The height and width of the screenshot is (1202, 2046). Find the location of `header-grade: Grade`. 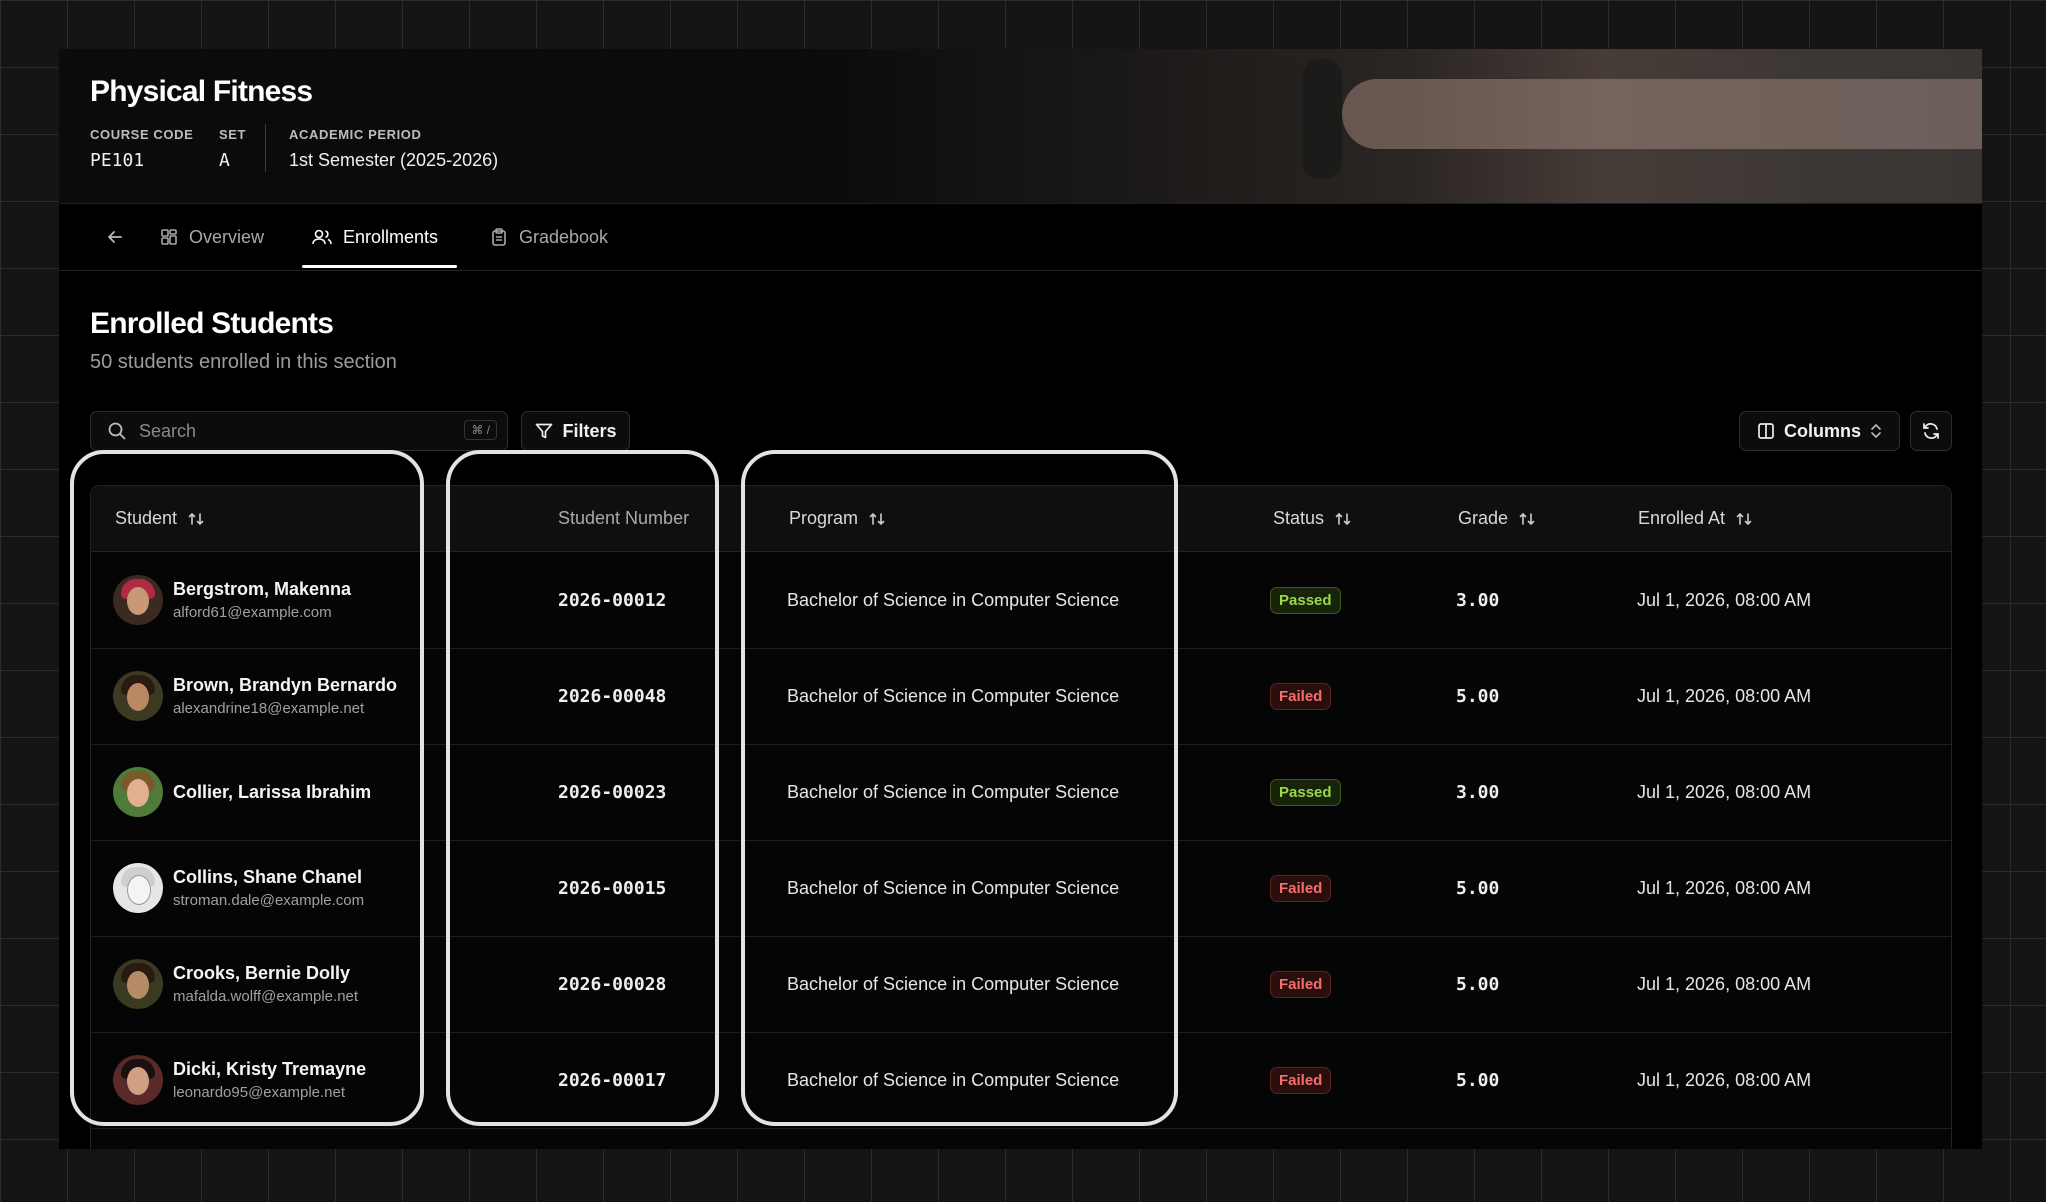

header-grade: Grade is located at coordinates (1497, 518).